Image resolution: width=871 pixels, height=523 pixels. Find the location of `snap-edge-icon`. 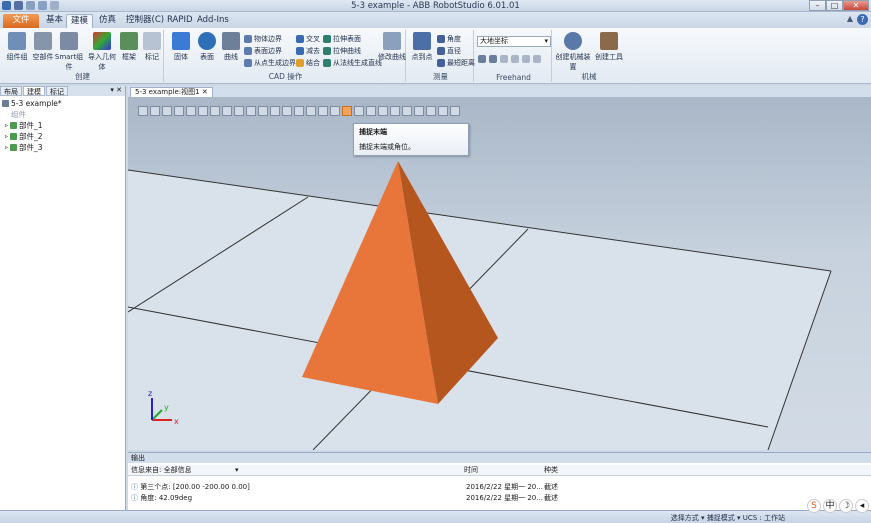

snap-edge-icon is located at coordinates (359, 111).